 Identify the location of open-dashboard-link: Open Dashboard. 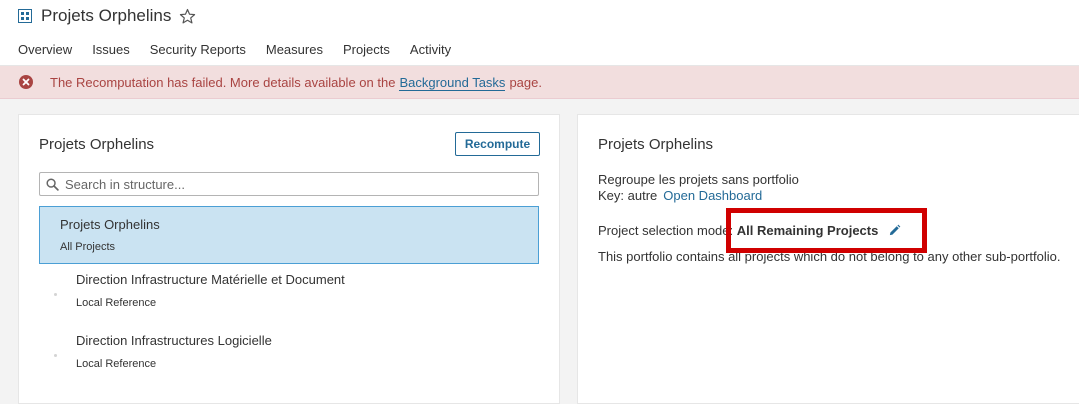
(712, 195).